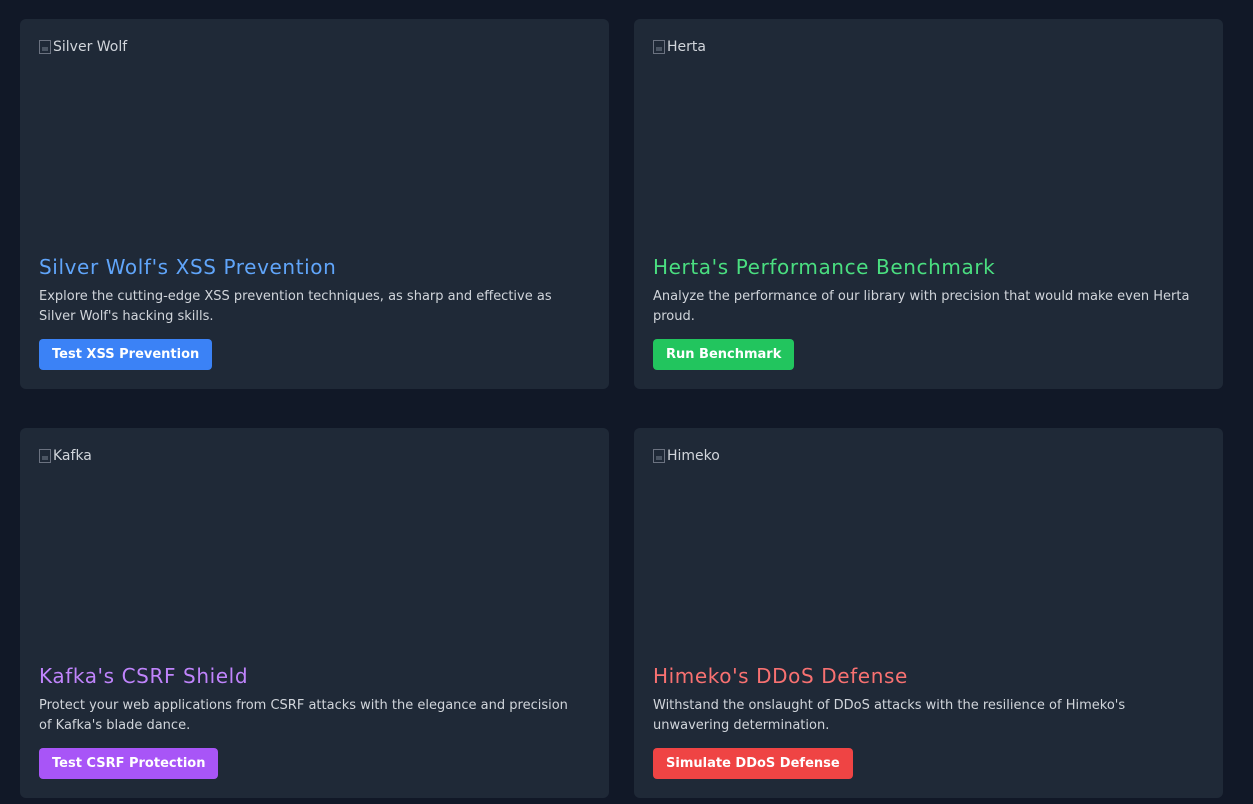  I want to click on silver-wolf-image: Silver Wolf, so click(314, 139).